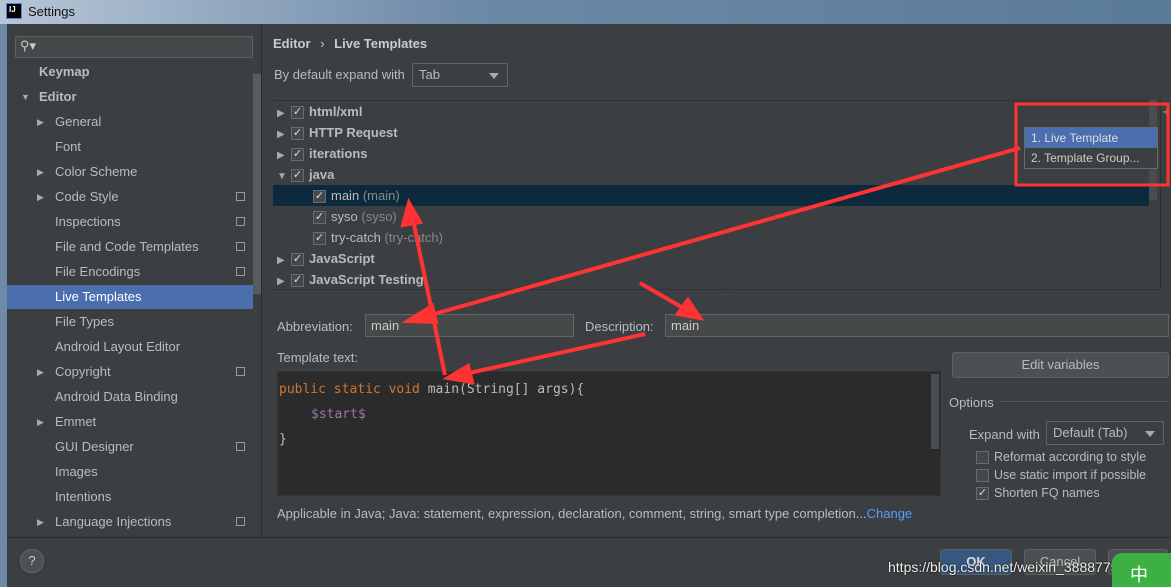 This screenshot has width=1171, height=587. I want to click on annotation-box, so click(1092, 144).